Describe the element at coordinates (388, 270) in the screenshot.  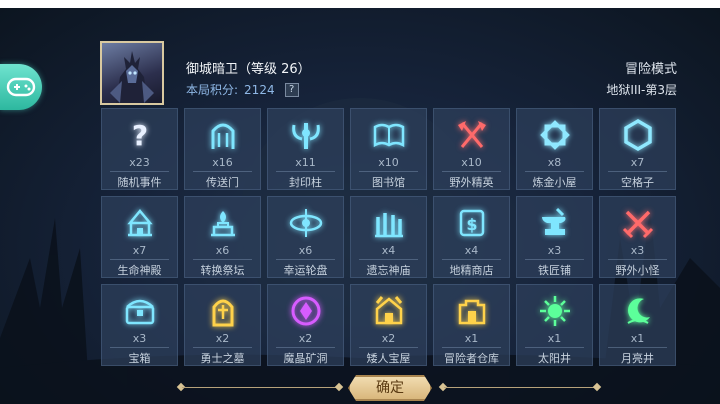
I see `tile-name: 遗忘神庙` at that location.